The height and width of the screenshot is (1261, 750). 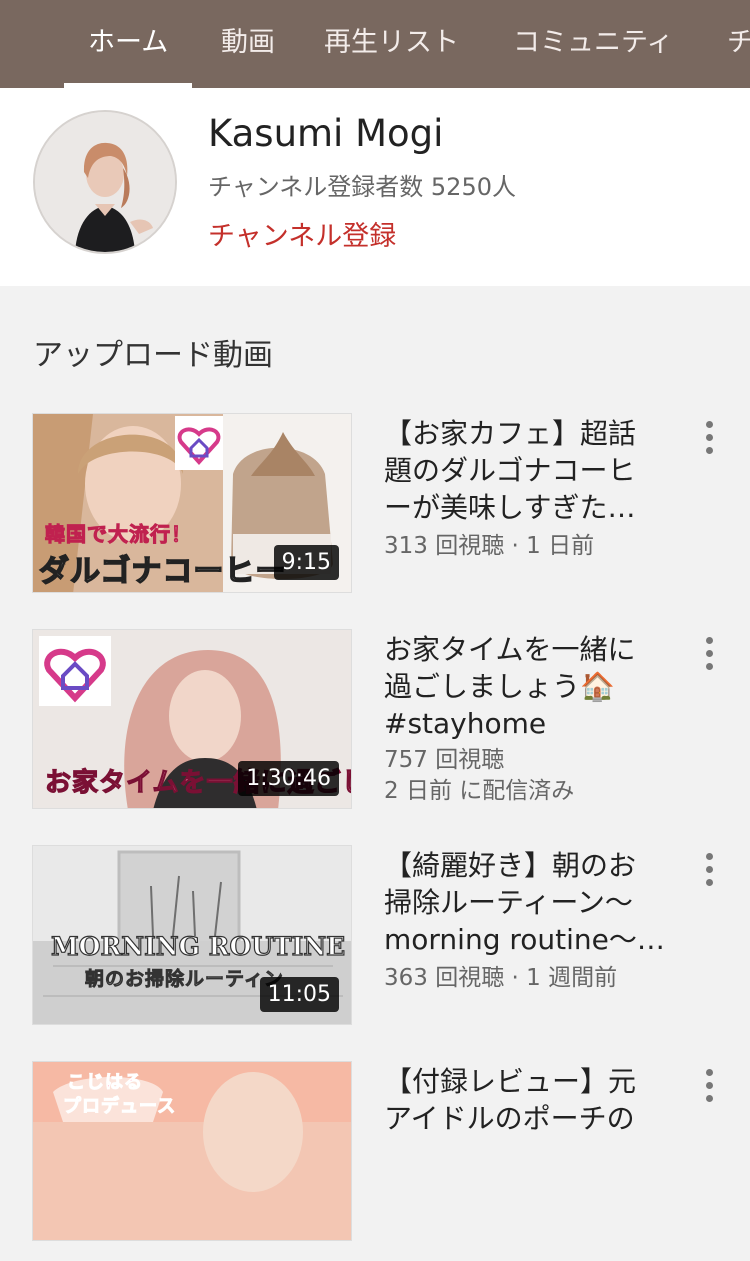 I want to click on video-title-line: 【付録レビュー】元, so click(x=510, y=1081).